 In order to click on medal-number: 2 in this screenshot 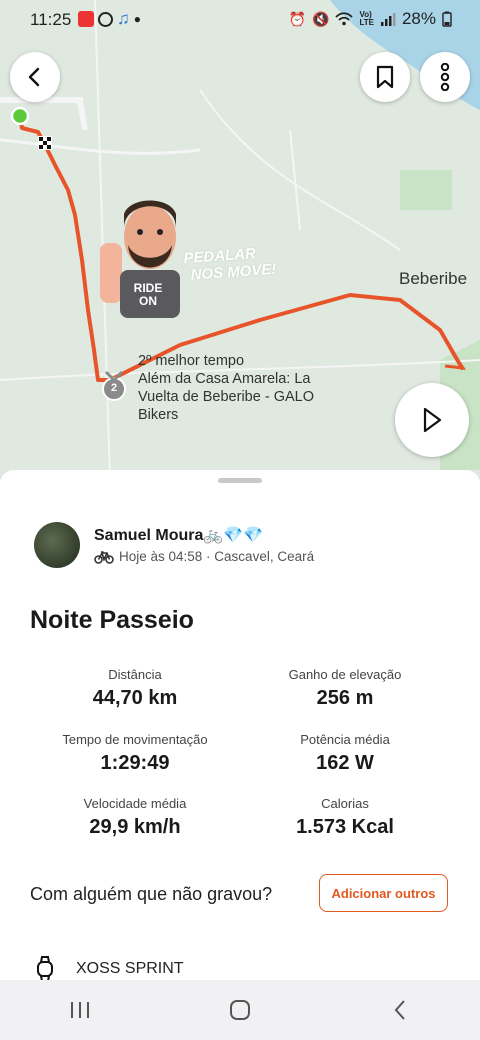, I will do `click(114, 388)`.